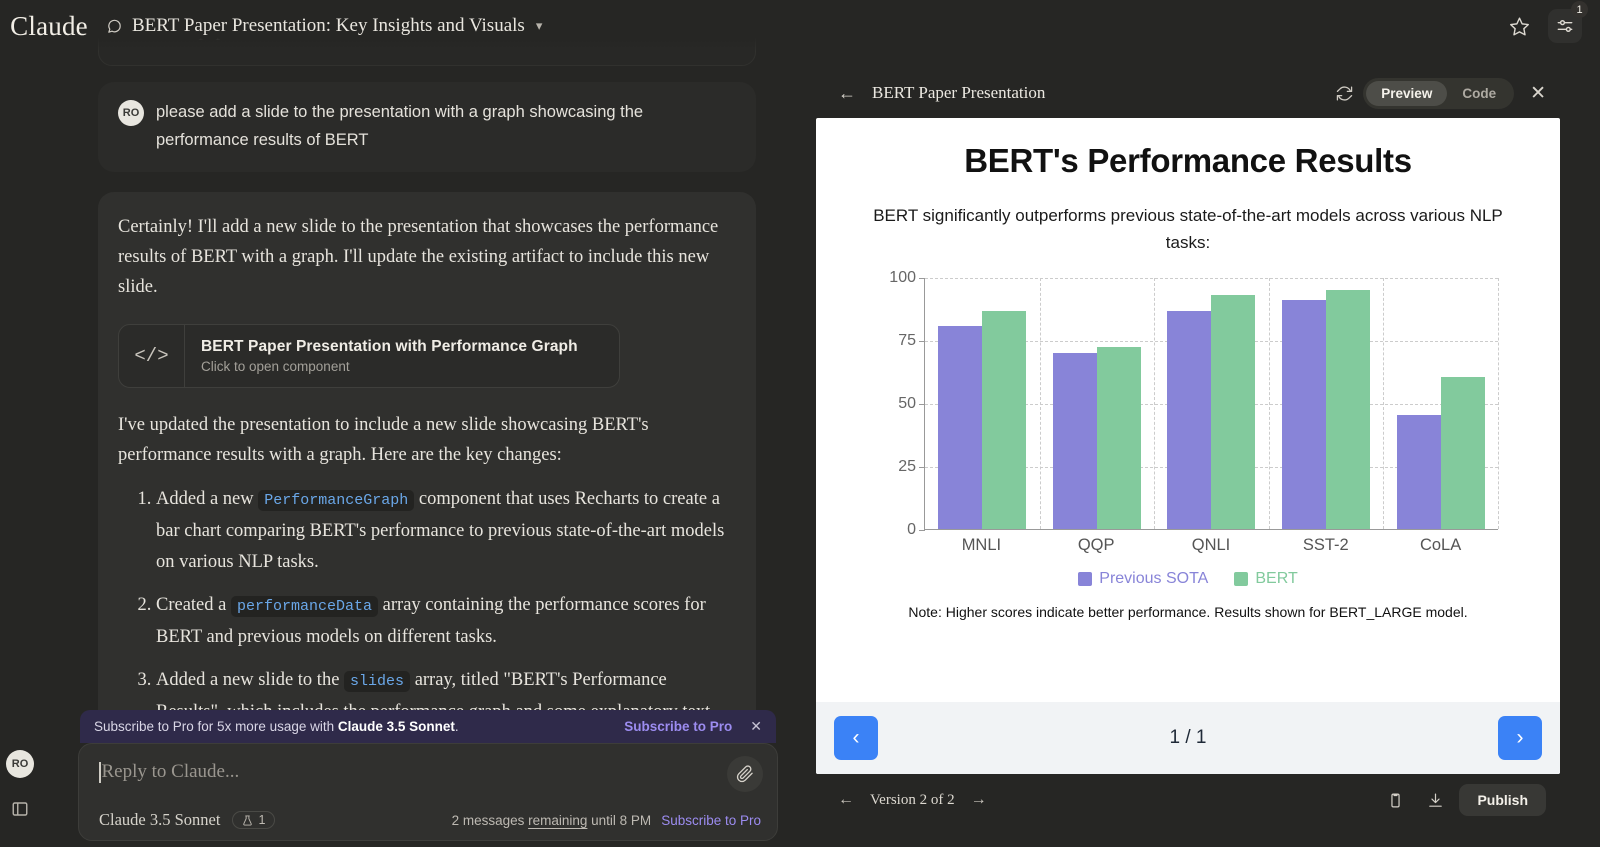 This screenshot has height=847, width=1600. Describe the element at coordinates (1096, 545) in the screenshot. I see `x-axis-tick: QQP` at that location.